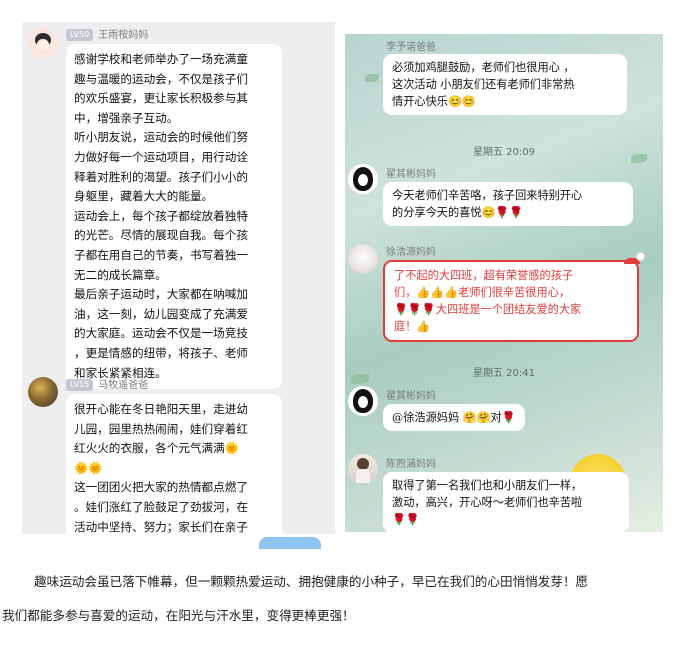 Image resolution: width=684 pixels, height=645 pixels. Describe the element at coordinates (161, 506) in the screenshot. I see `message-line: 。娃们涨红了脸鼓足了劲拔河，在` at that location.